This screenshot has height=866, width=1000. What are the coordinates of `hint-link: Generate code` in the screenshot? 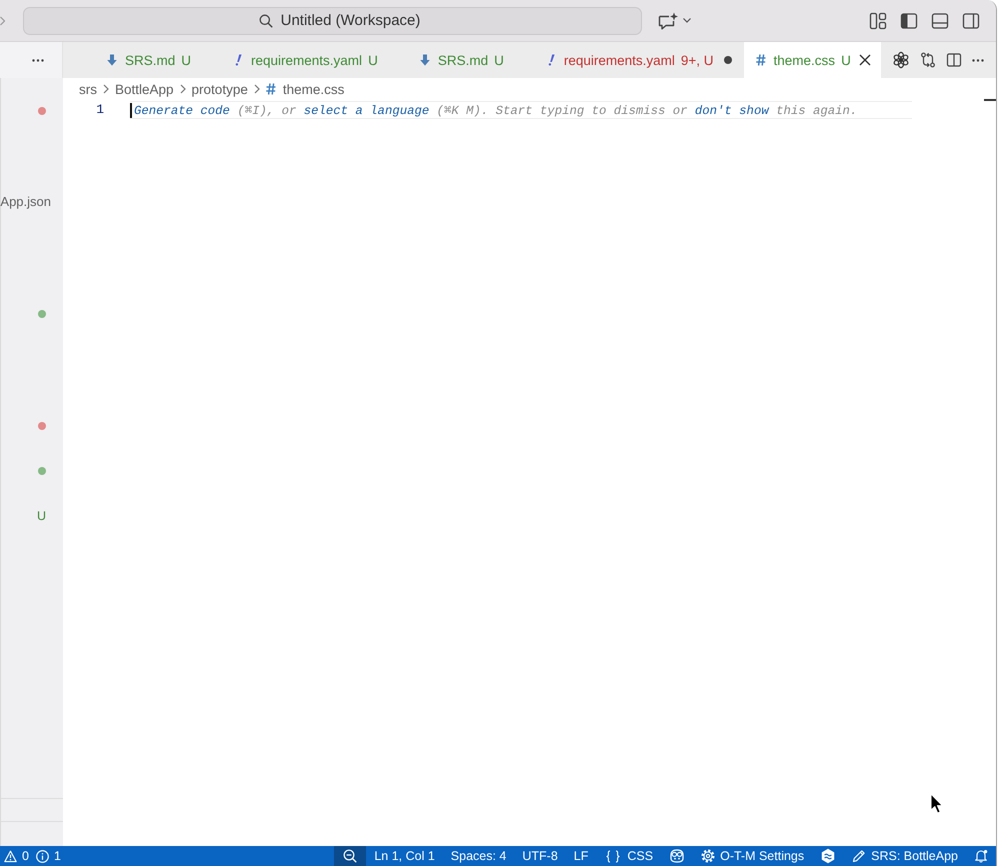 It's located at (182, 111).